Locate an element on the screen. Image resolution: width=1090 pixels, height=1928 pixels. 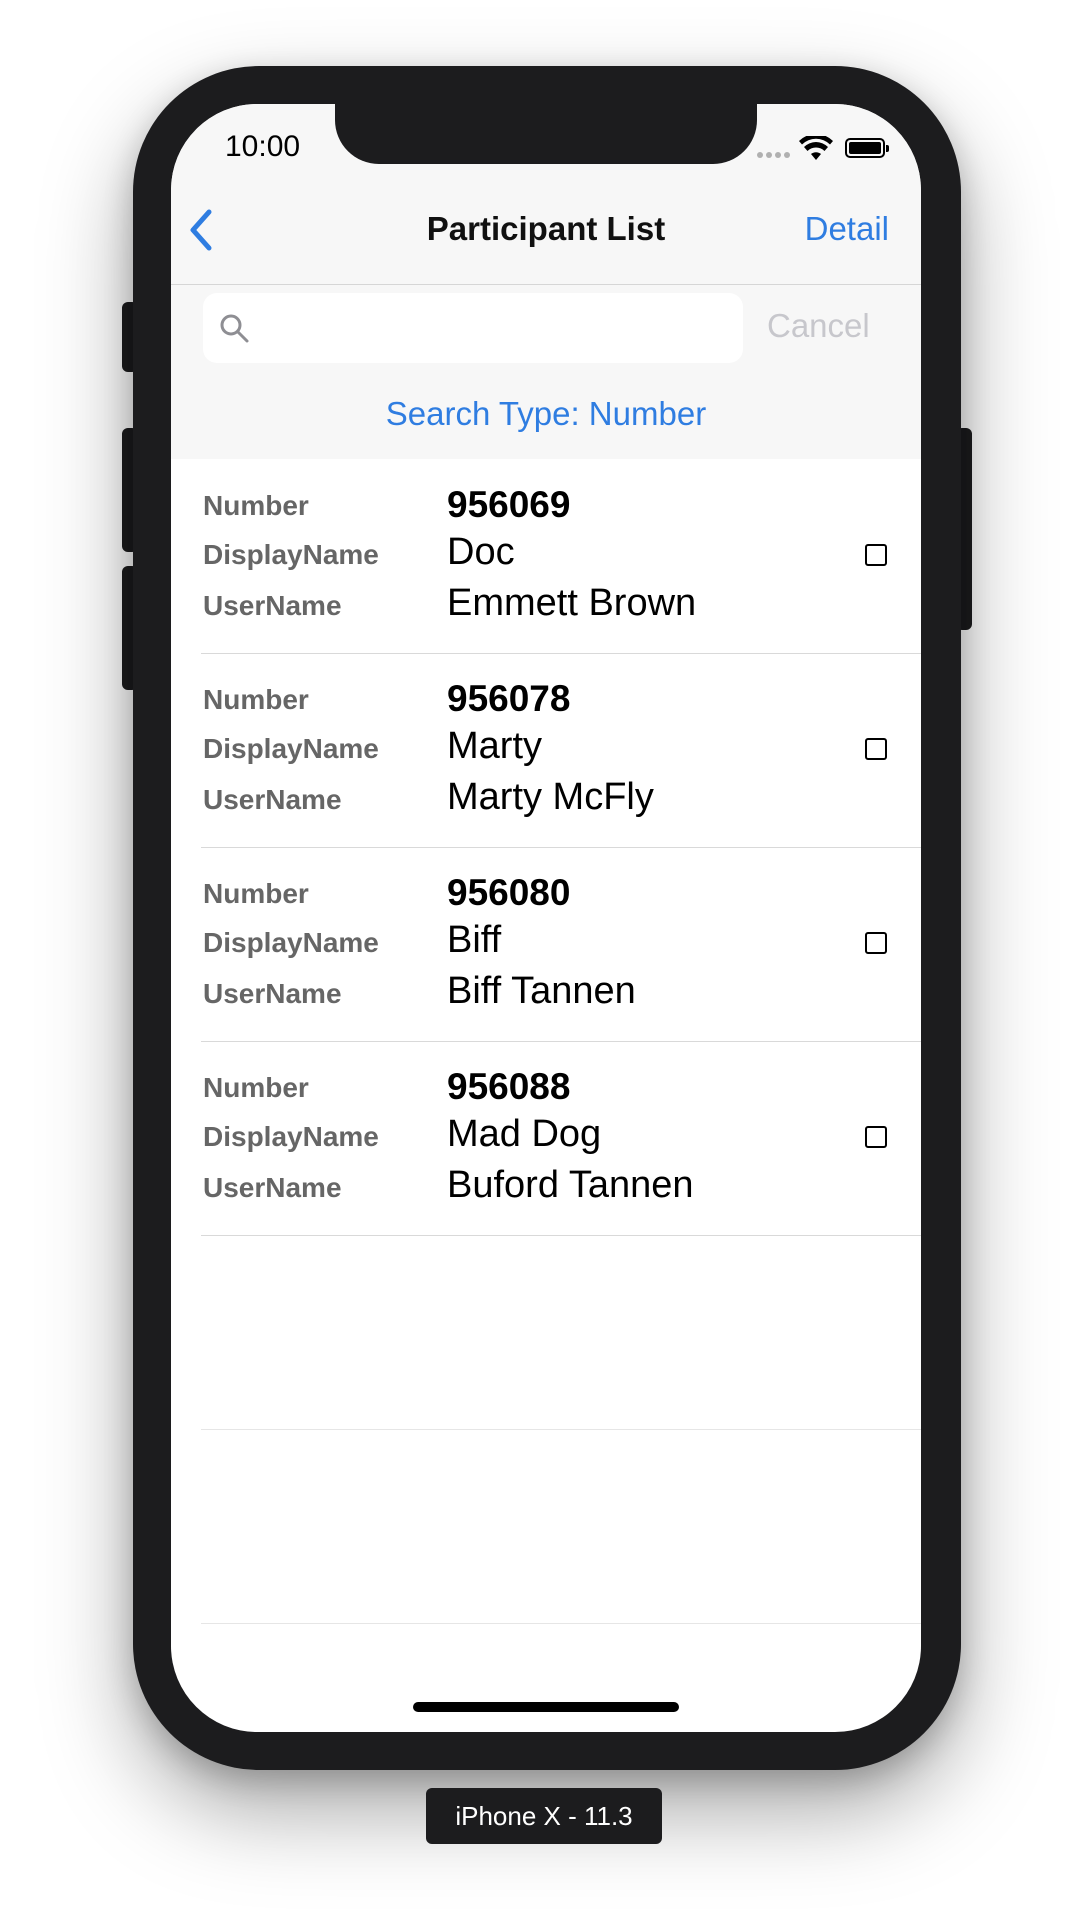
navigation-bar: Participant List Detail is located at coordinates (546, 231).